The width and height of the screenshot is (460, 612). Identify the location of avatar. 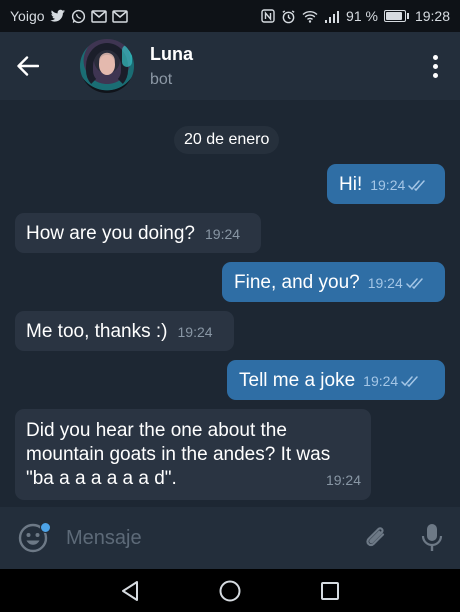
(107, 66).